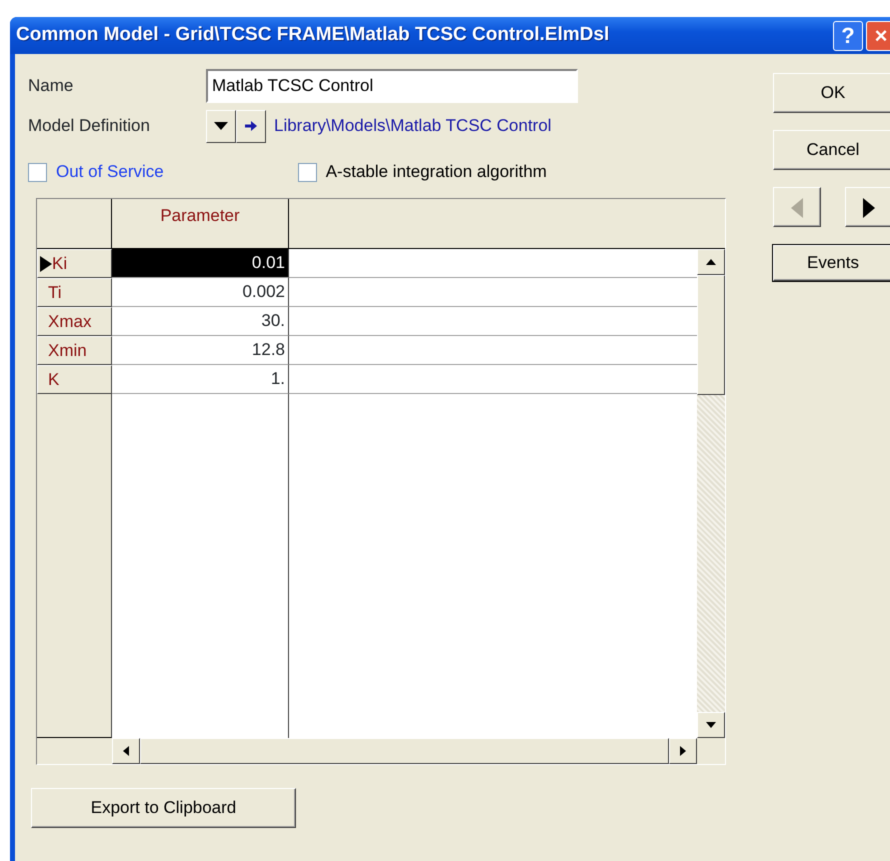 The width and height of the screenshot is (890, 861). Describe the element at coordinates (126, 751) in the screenshot. I see `scroll-left-icon` at that location.